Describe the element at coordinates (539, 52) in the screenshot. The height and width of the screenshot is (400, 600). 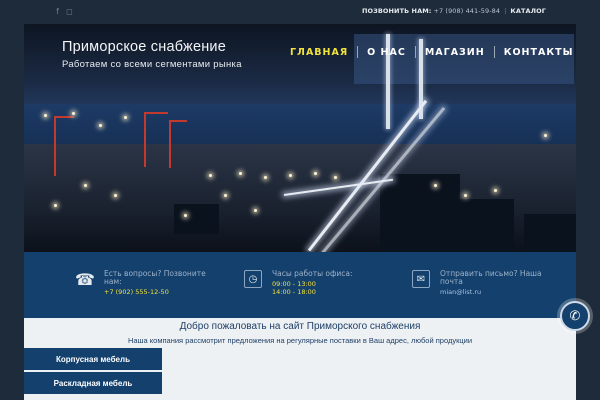
I see `nav-contacts: КОНТАКТЫ` at that location.